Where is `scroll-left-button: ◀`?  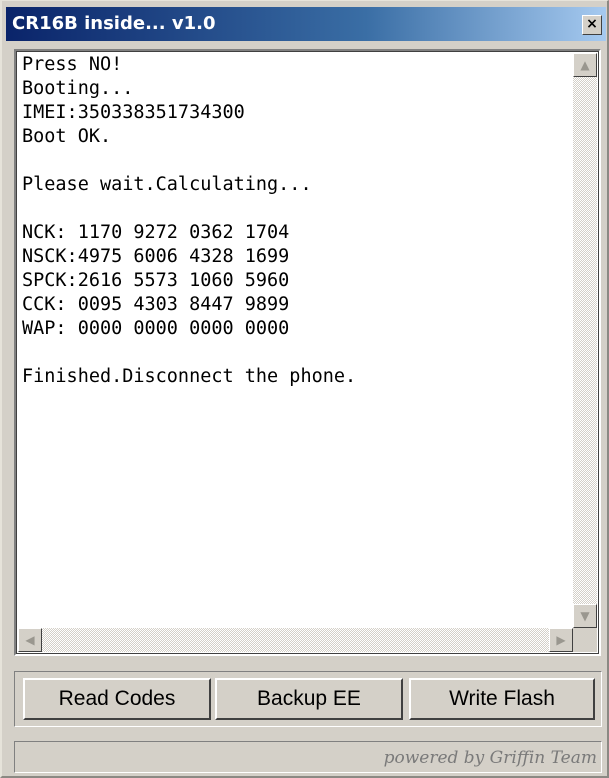
scroll-left-button: ◀ is located at coordinates (30, 640).